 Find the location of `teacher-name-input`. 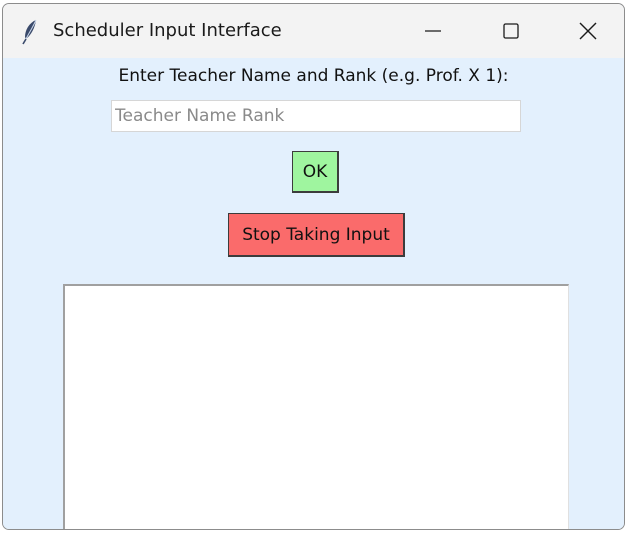

teacher-name-input is located at coordinates (316, 116).